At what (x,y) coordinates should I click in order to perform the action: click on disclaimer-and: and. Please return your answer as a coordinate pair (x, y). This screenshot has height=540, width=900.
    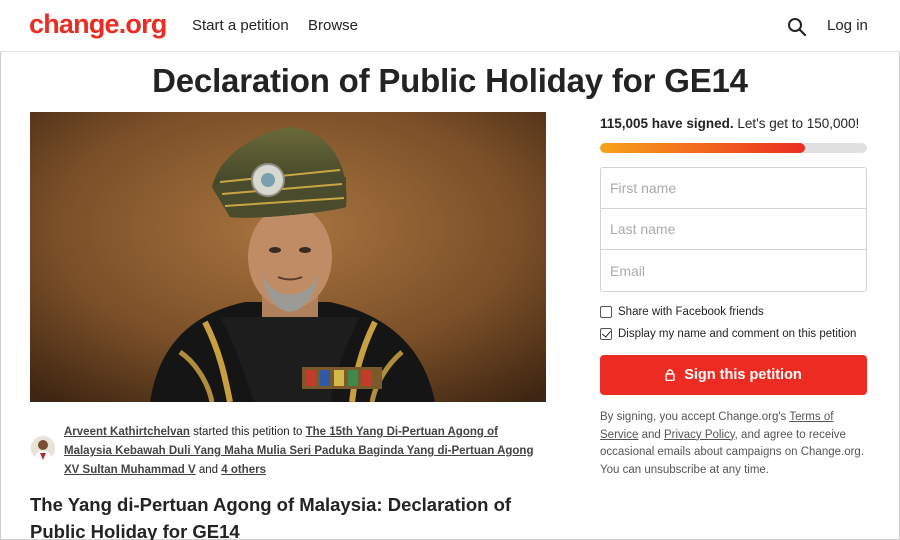
    Looking at the image, I should click on (651, 434).